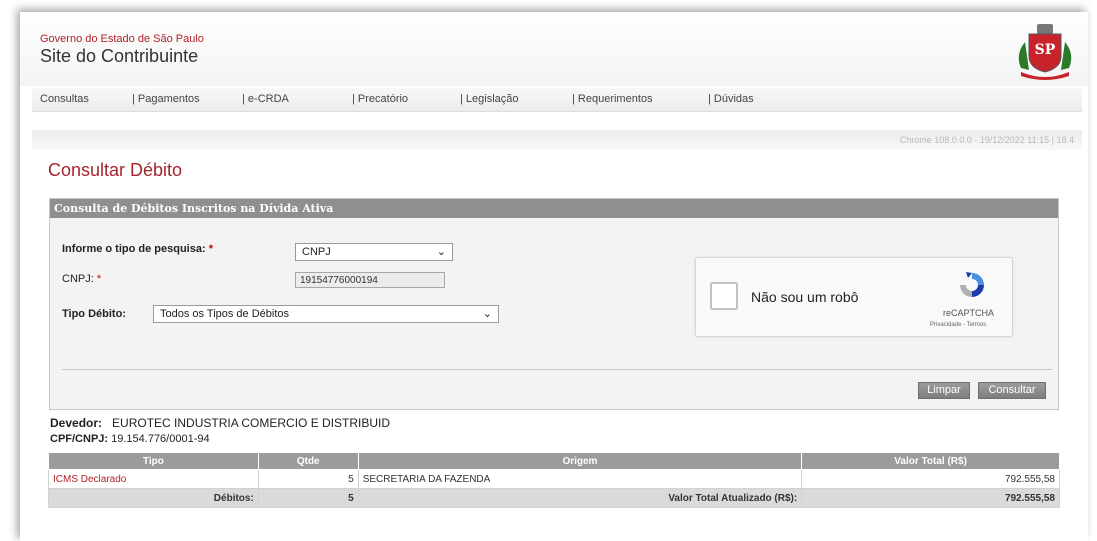  What do you see at coordinates (308, 479) in the screenshot?
I see `cell-qtde: 5` at bounding box center [308, 479].